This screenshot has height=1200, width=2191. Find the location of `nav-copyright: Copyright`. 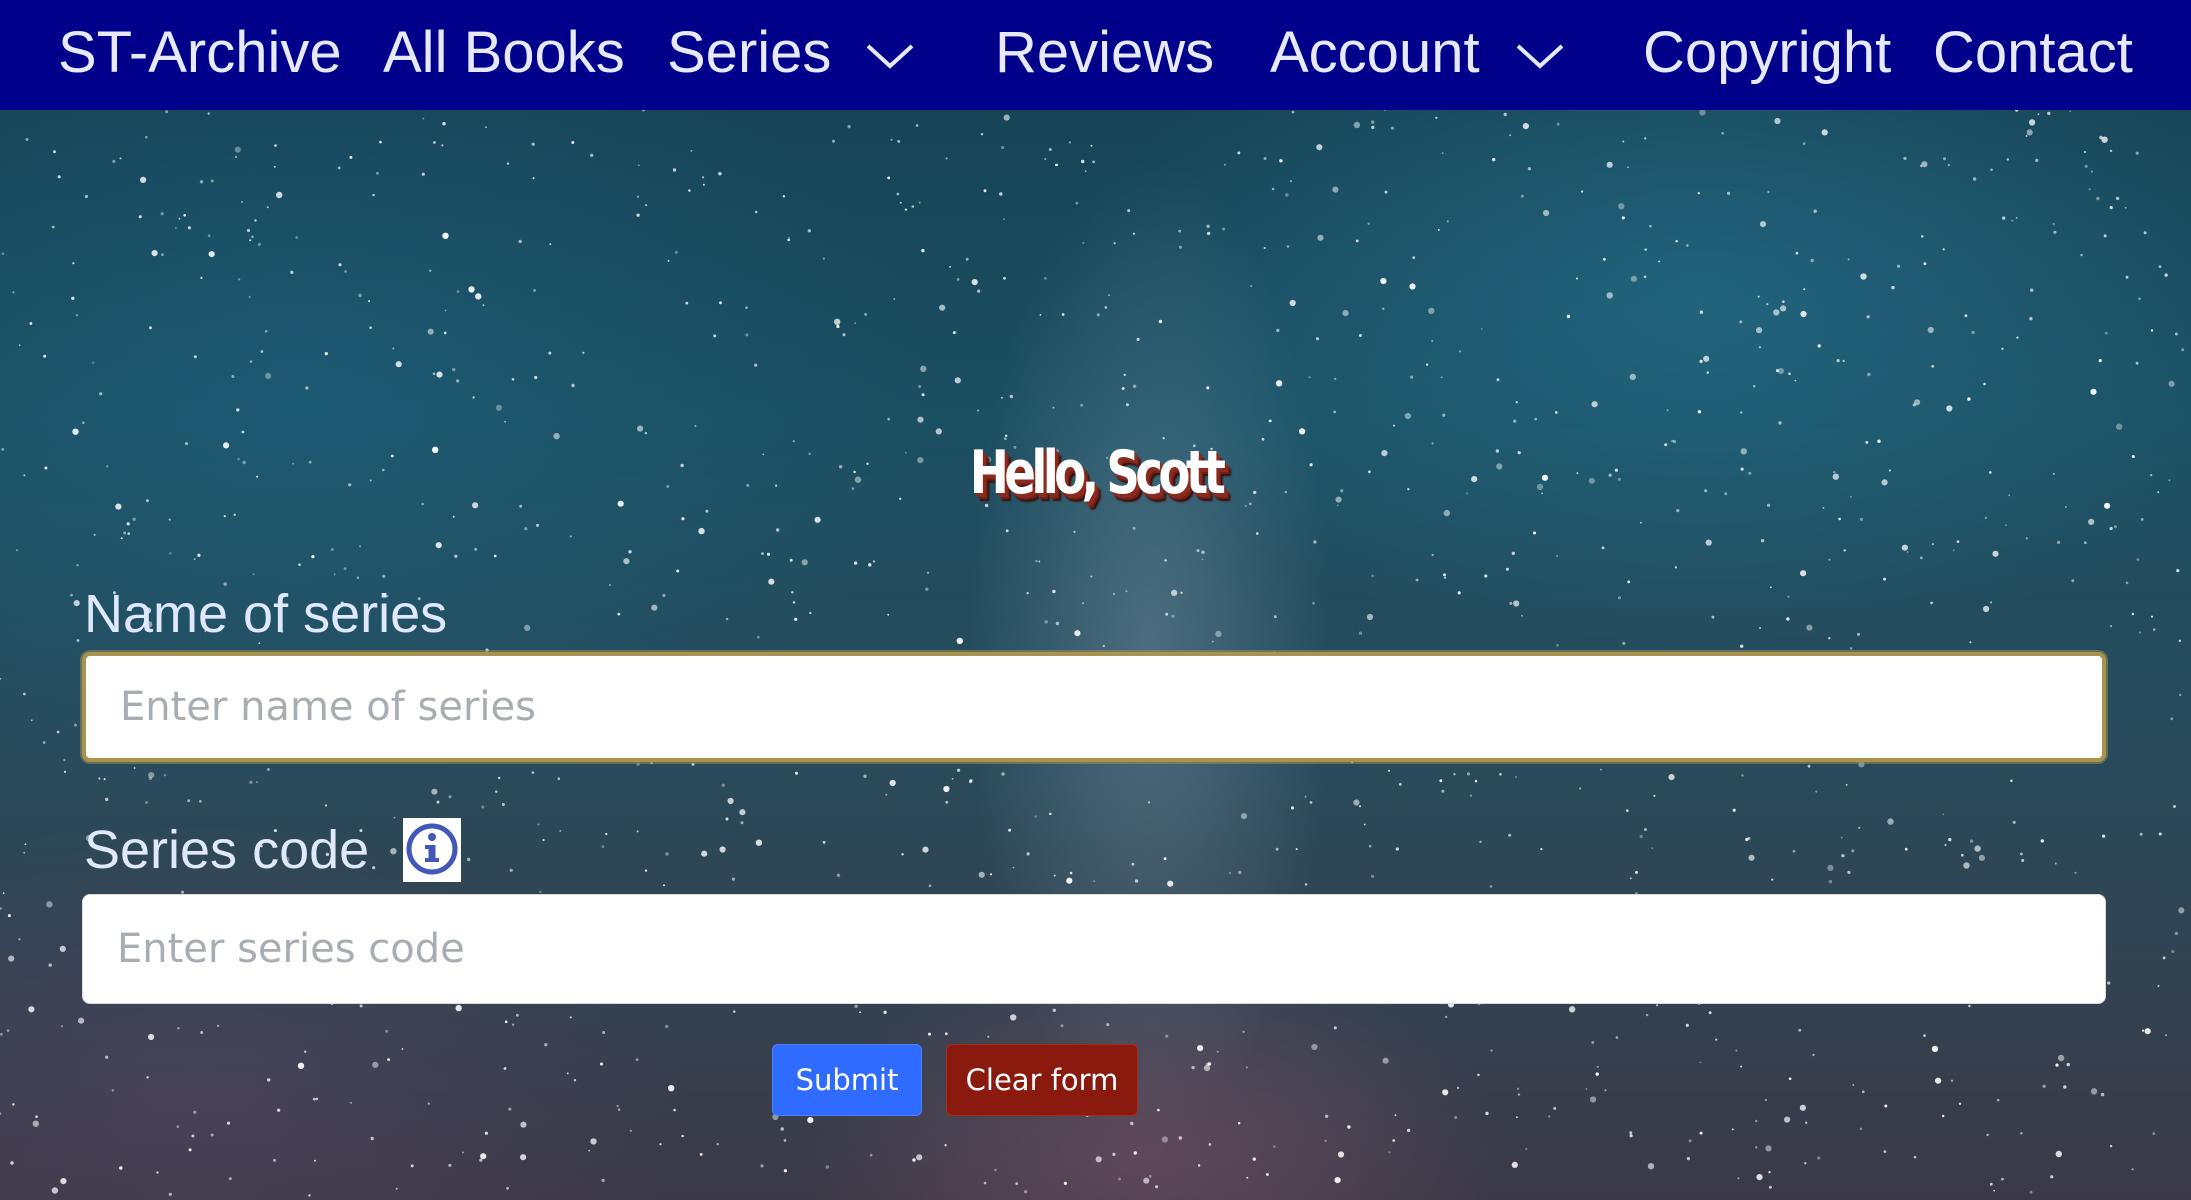

nav-copyright: Copyright is located at coordinates (1767, 53).